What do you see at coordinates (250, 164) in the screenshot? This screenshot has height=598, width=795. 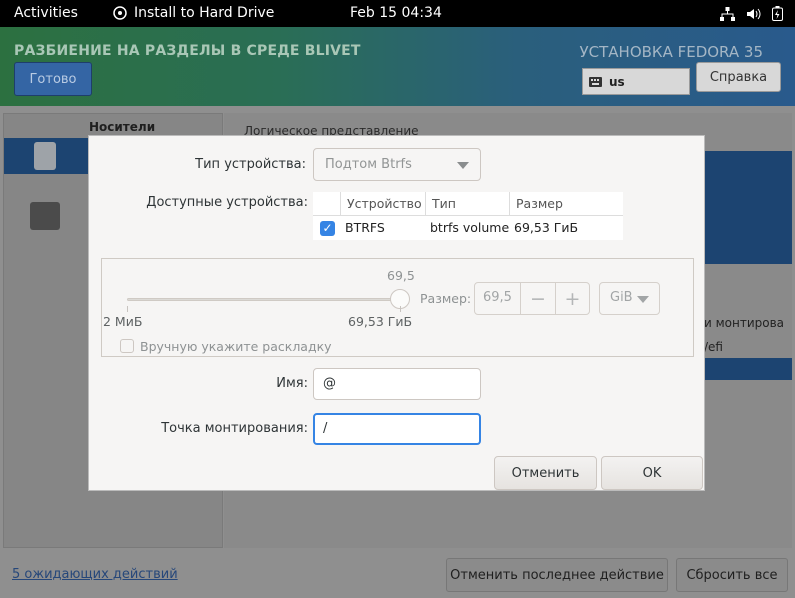 I see `device-type-label: Тип устройства:` at bounding box center [250, 164].